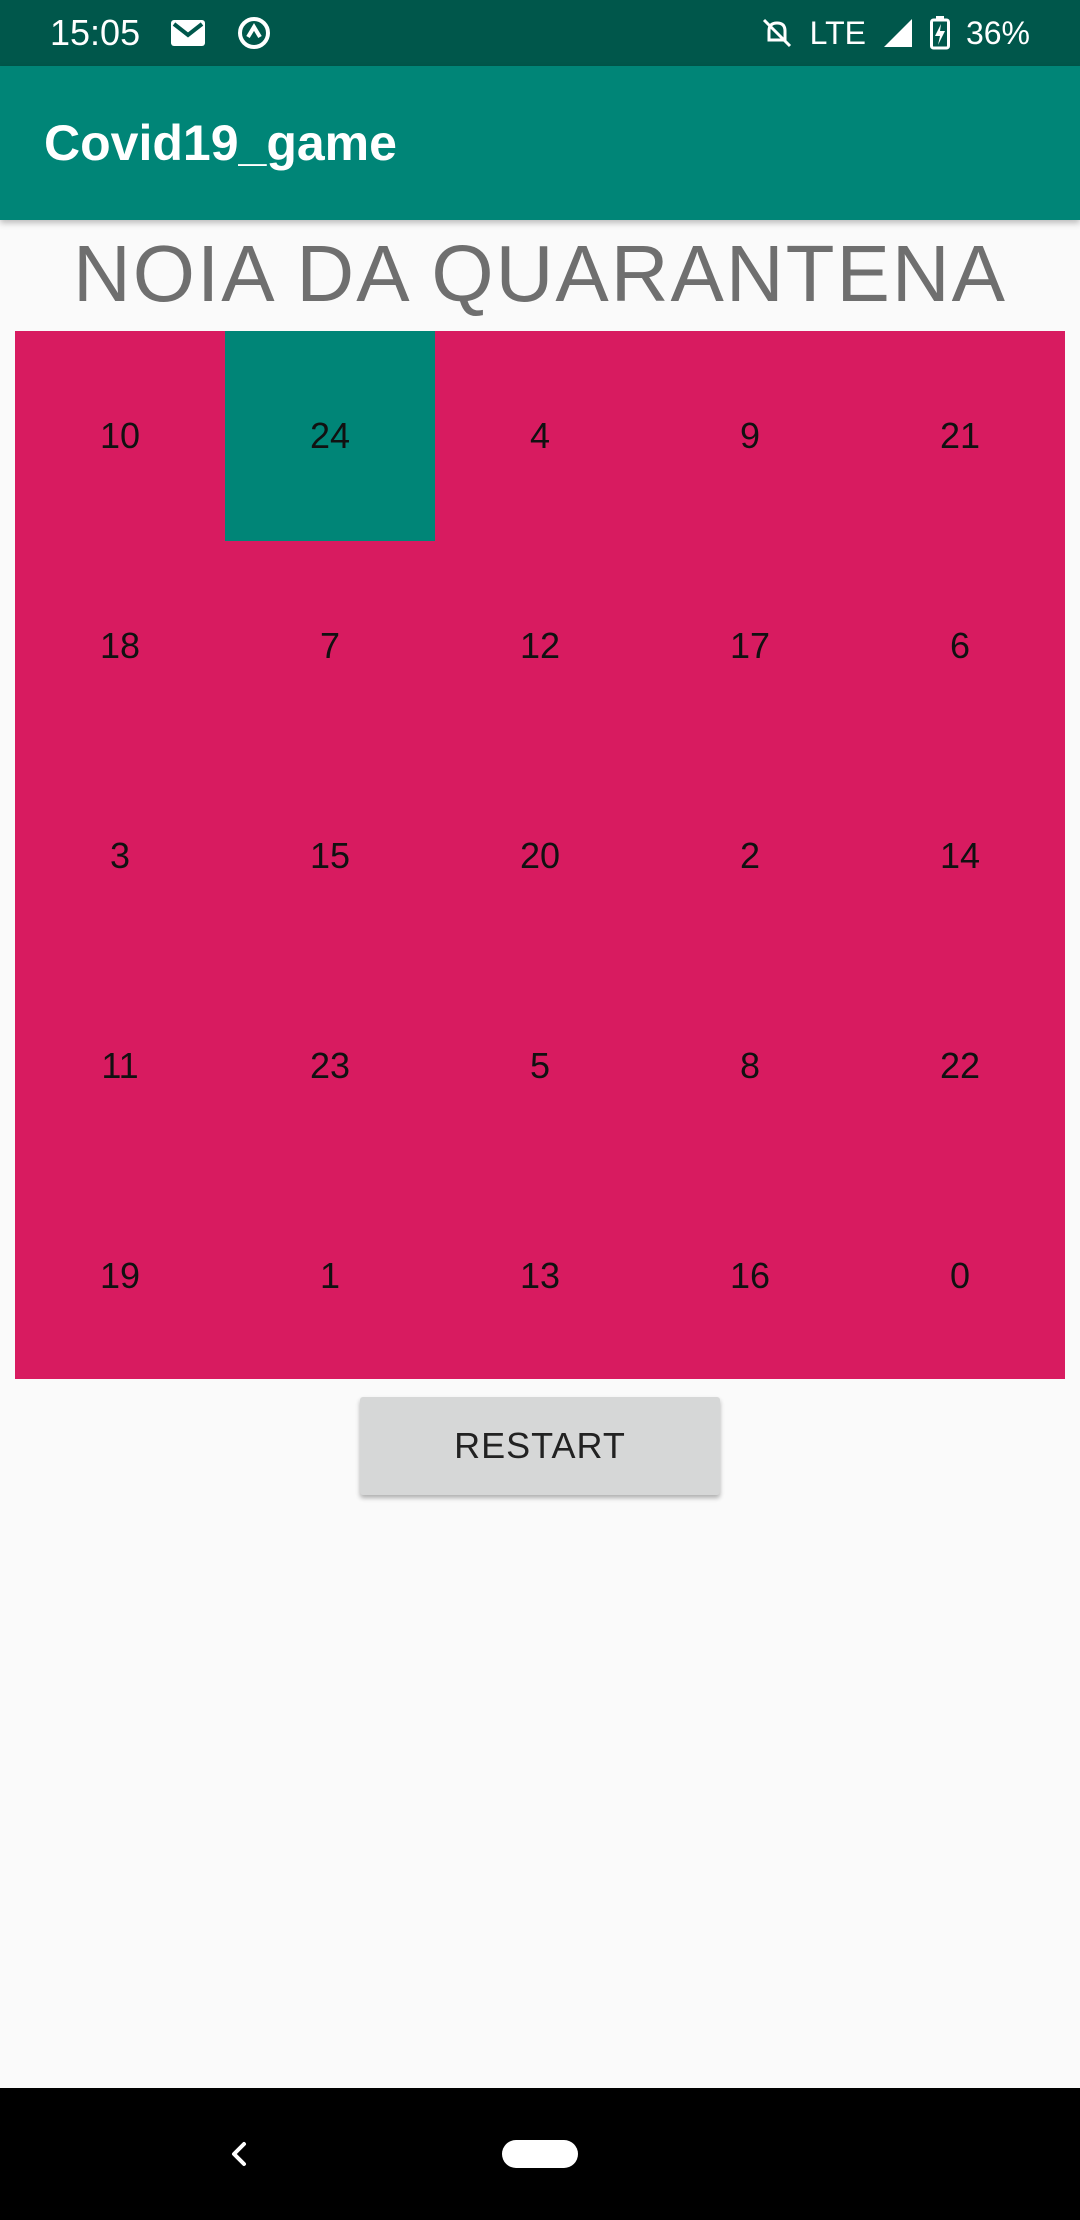  Describe the element at coordinates (750, 1066) in the screenshot. I see `grid-cell: 8` at that location.